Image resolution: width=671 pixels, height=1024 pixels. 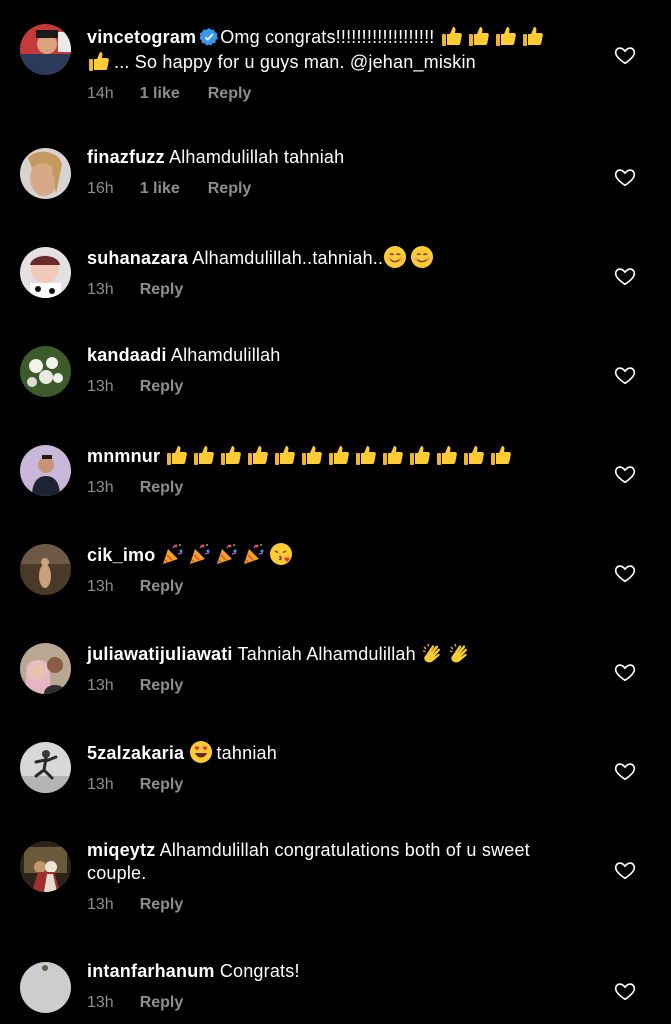 I want to click on comment-body: 5zalzakaria tahniah 13h Reply, so click(x=327, y=767).